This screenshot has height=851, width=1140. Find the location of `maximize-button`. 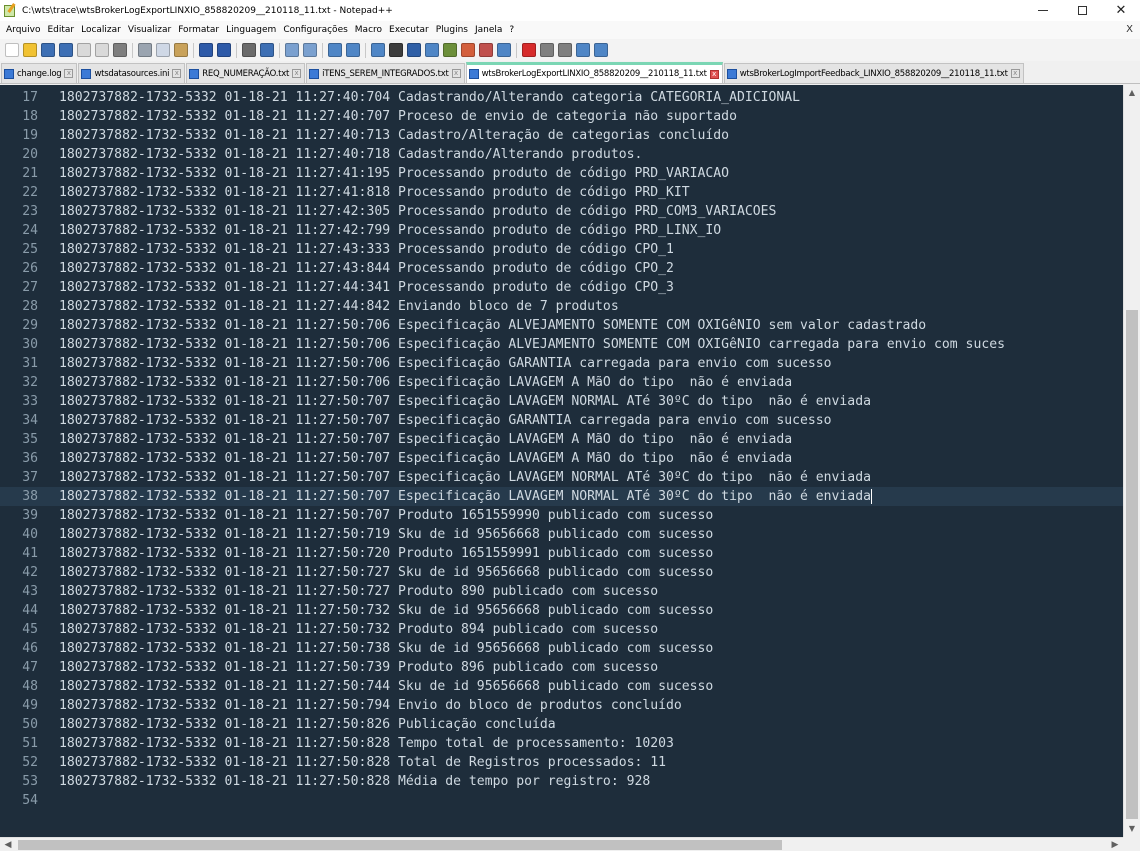

maximize-button is located at coordinates (1082, 10).